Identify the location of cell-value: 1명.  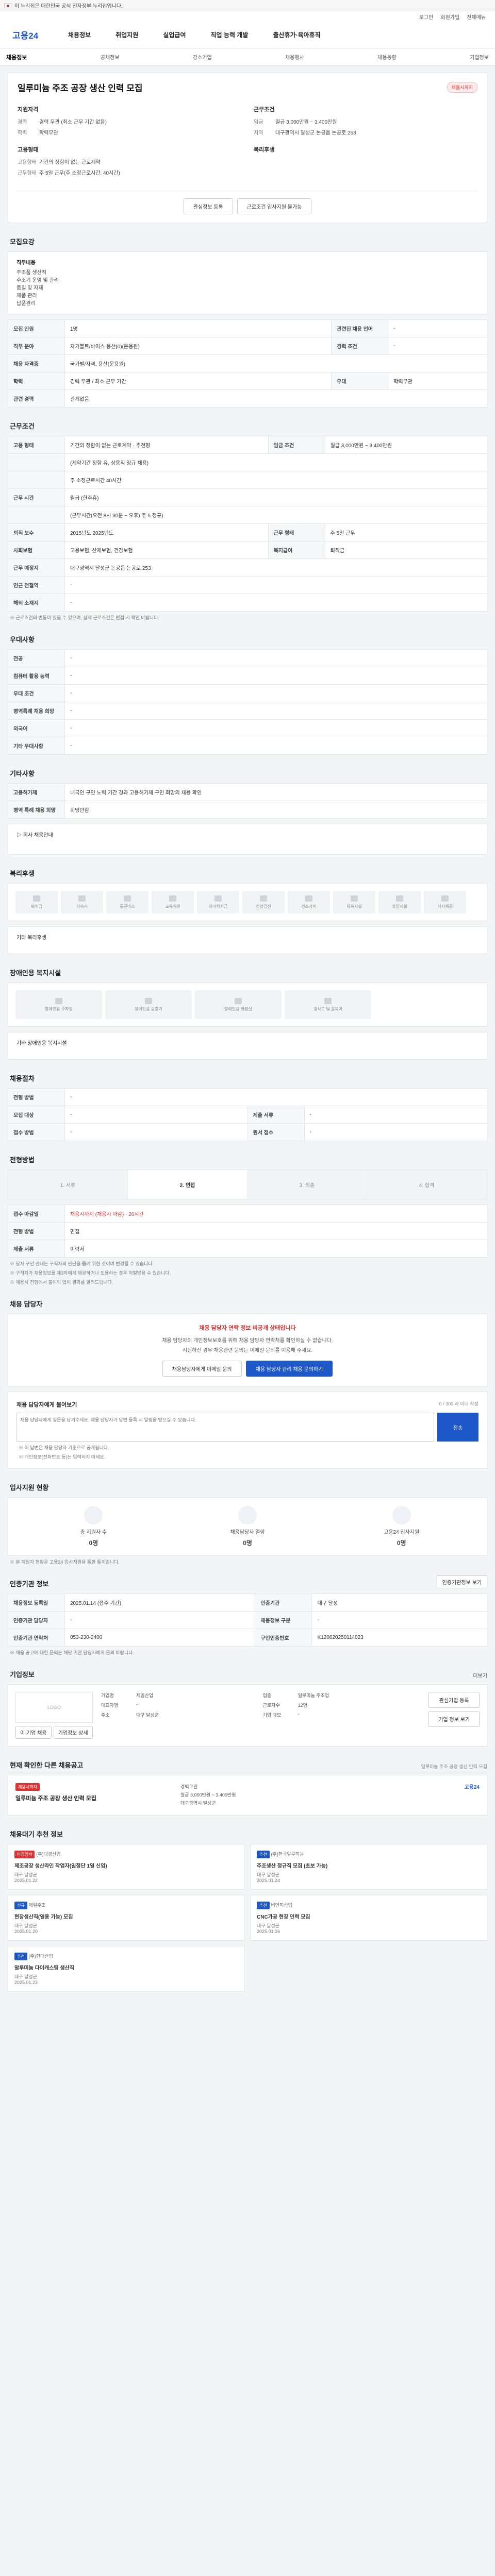
(198, 328).